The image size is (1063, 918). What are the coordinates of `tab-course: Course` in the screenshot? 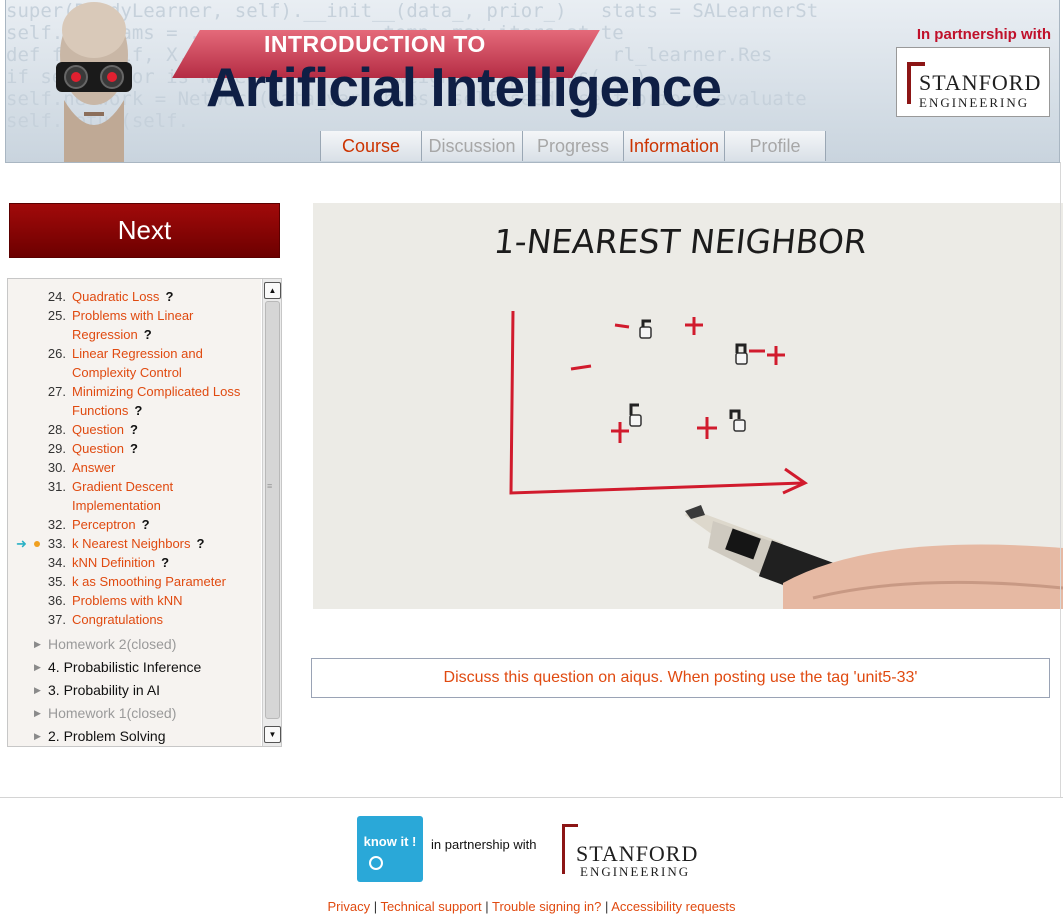 It's located at (370, 146).